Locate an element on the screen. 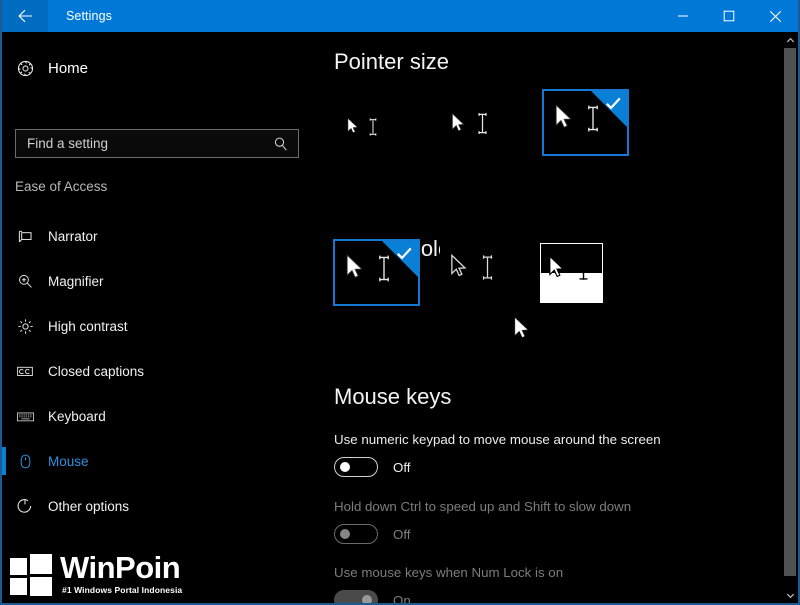 The height and width of the screenshot is (605, 800). ctrl-shift-speed-toggle is located at coordinates (356, 534).